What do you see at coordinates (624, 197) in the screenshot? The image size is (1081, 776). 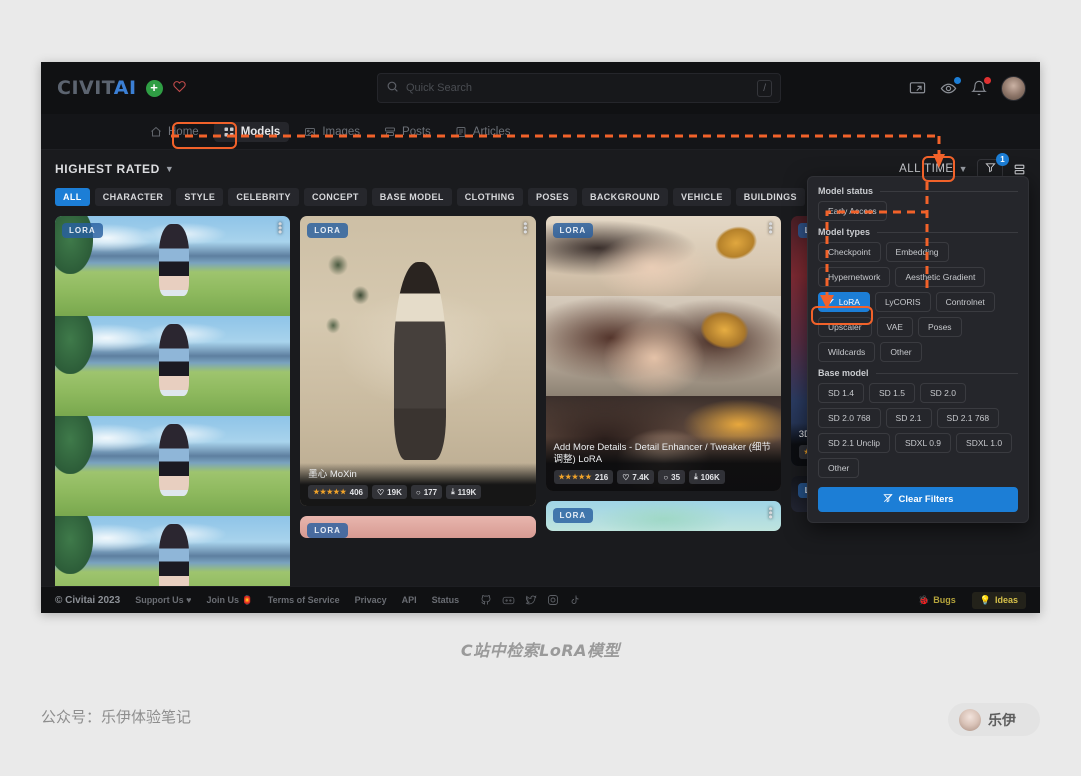 I see `category-chip-background: BACKGROUND` at bounding box center [624, 197].